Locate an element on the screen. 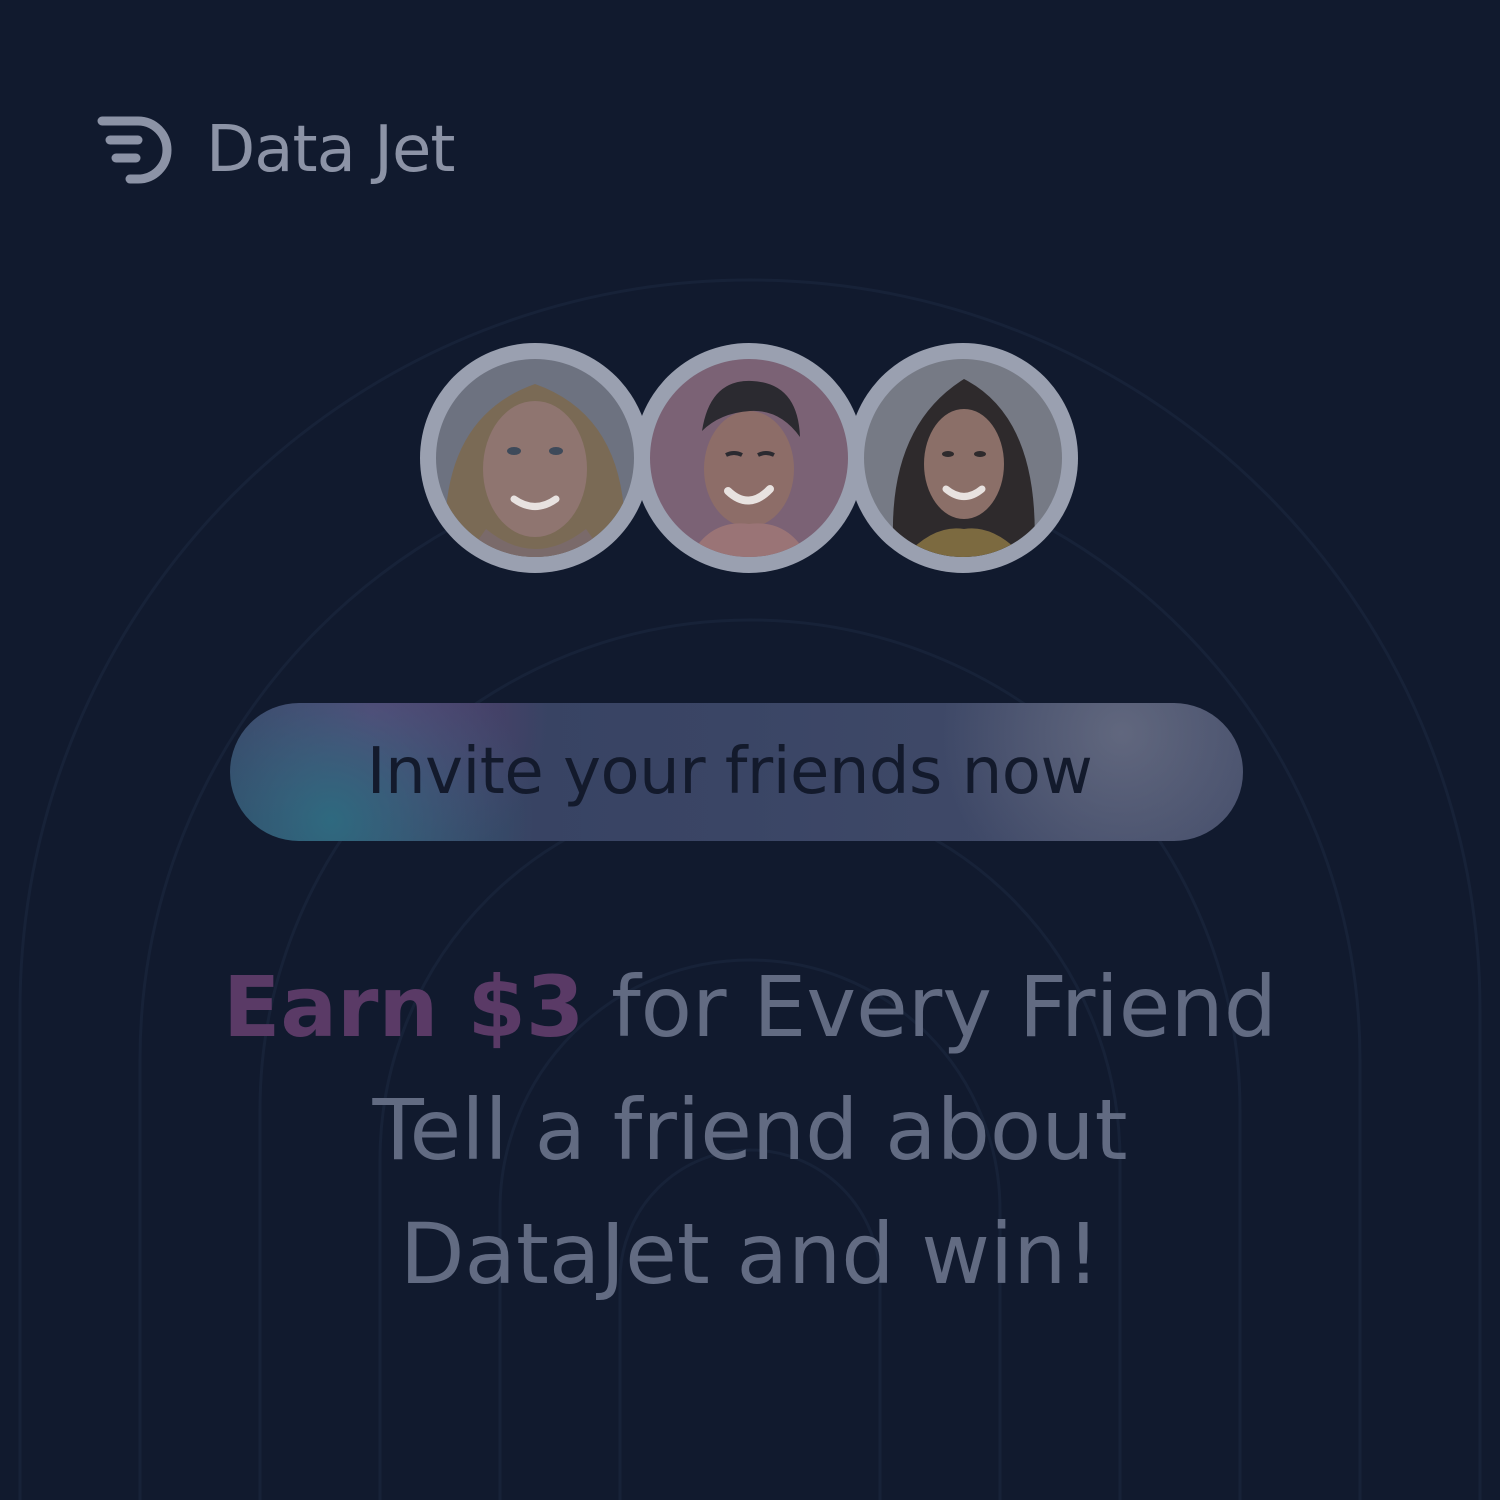 Image resolution: width=1500 pixels, height=1500 pixels. datajet-logo-icon is located at coordinates (134, 150).